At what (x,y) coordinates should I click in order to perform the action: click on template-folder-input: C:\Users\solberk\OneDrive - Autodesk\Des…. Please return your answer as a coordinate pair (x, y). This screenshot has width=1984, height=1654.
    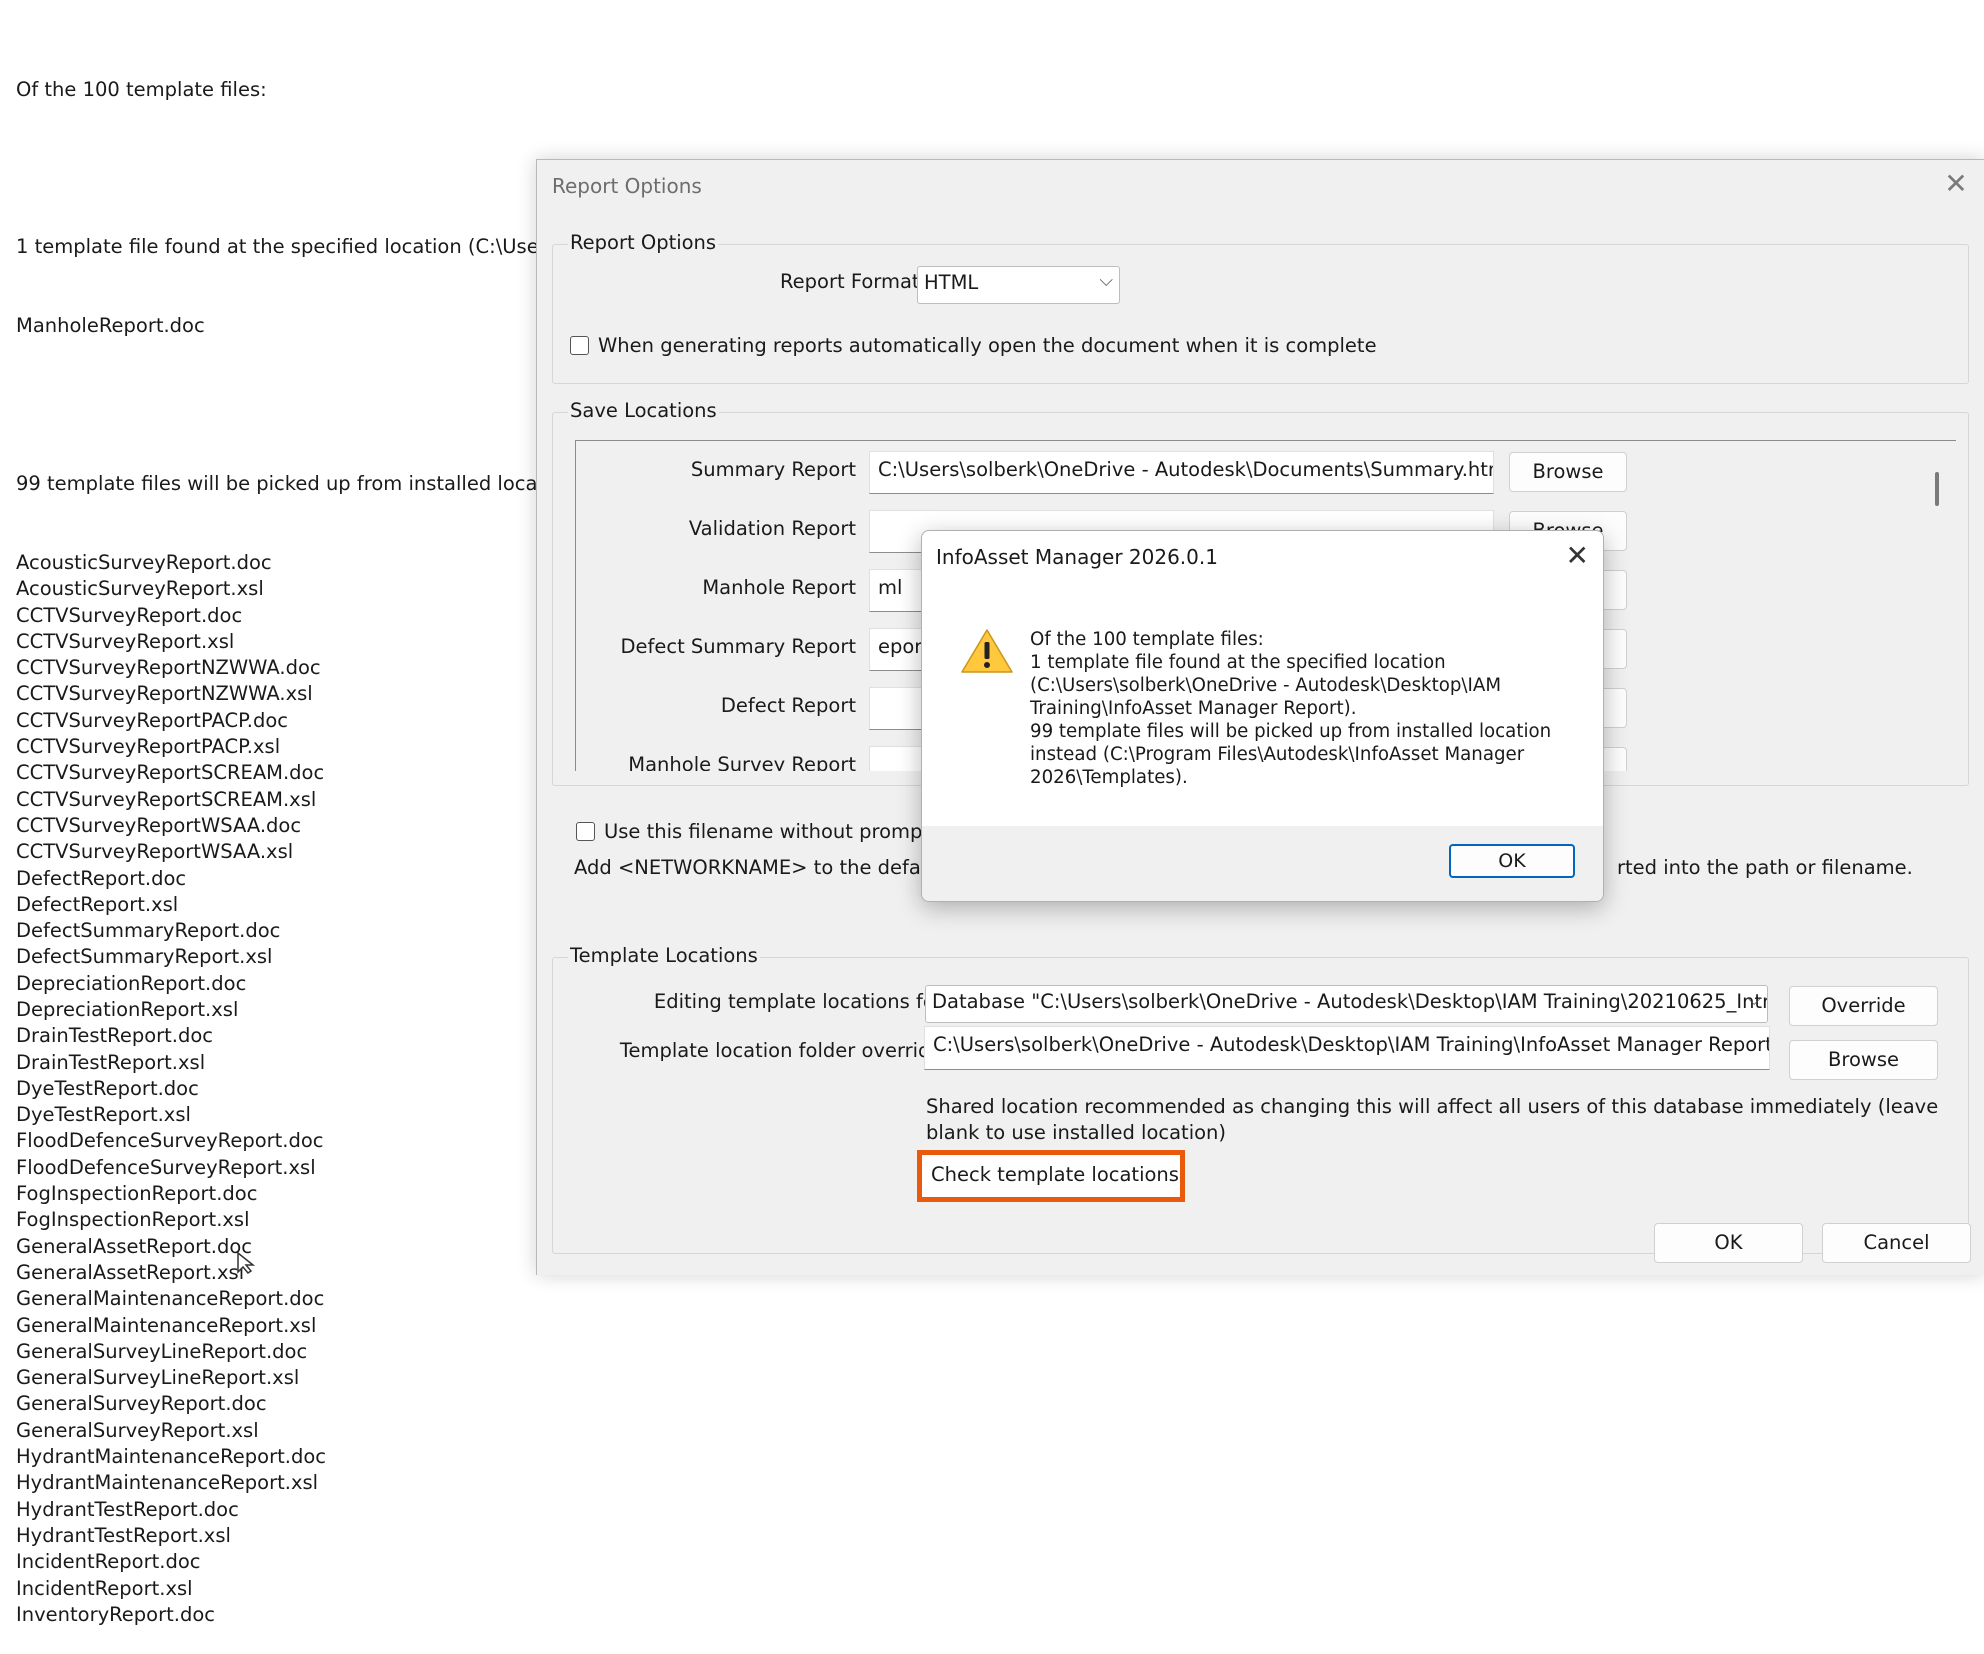
    Looking at the image, I should click on (1347, 1048).